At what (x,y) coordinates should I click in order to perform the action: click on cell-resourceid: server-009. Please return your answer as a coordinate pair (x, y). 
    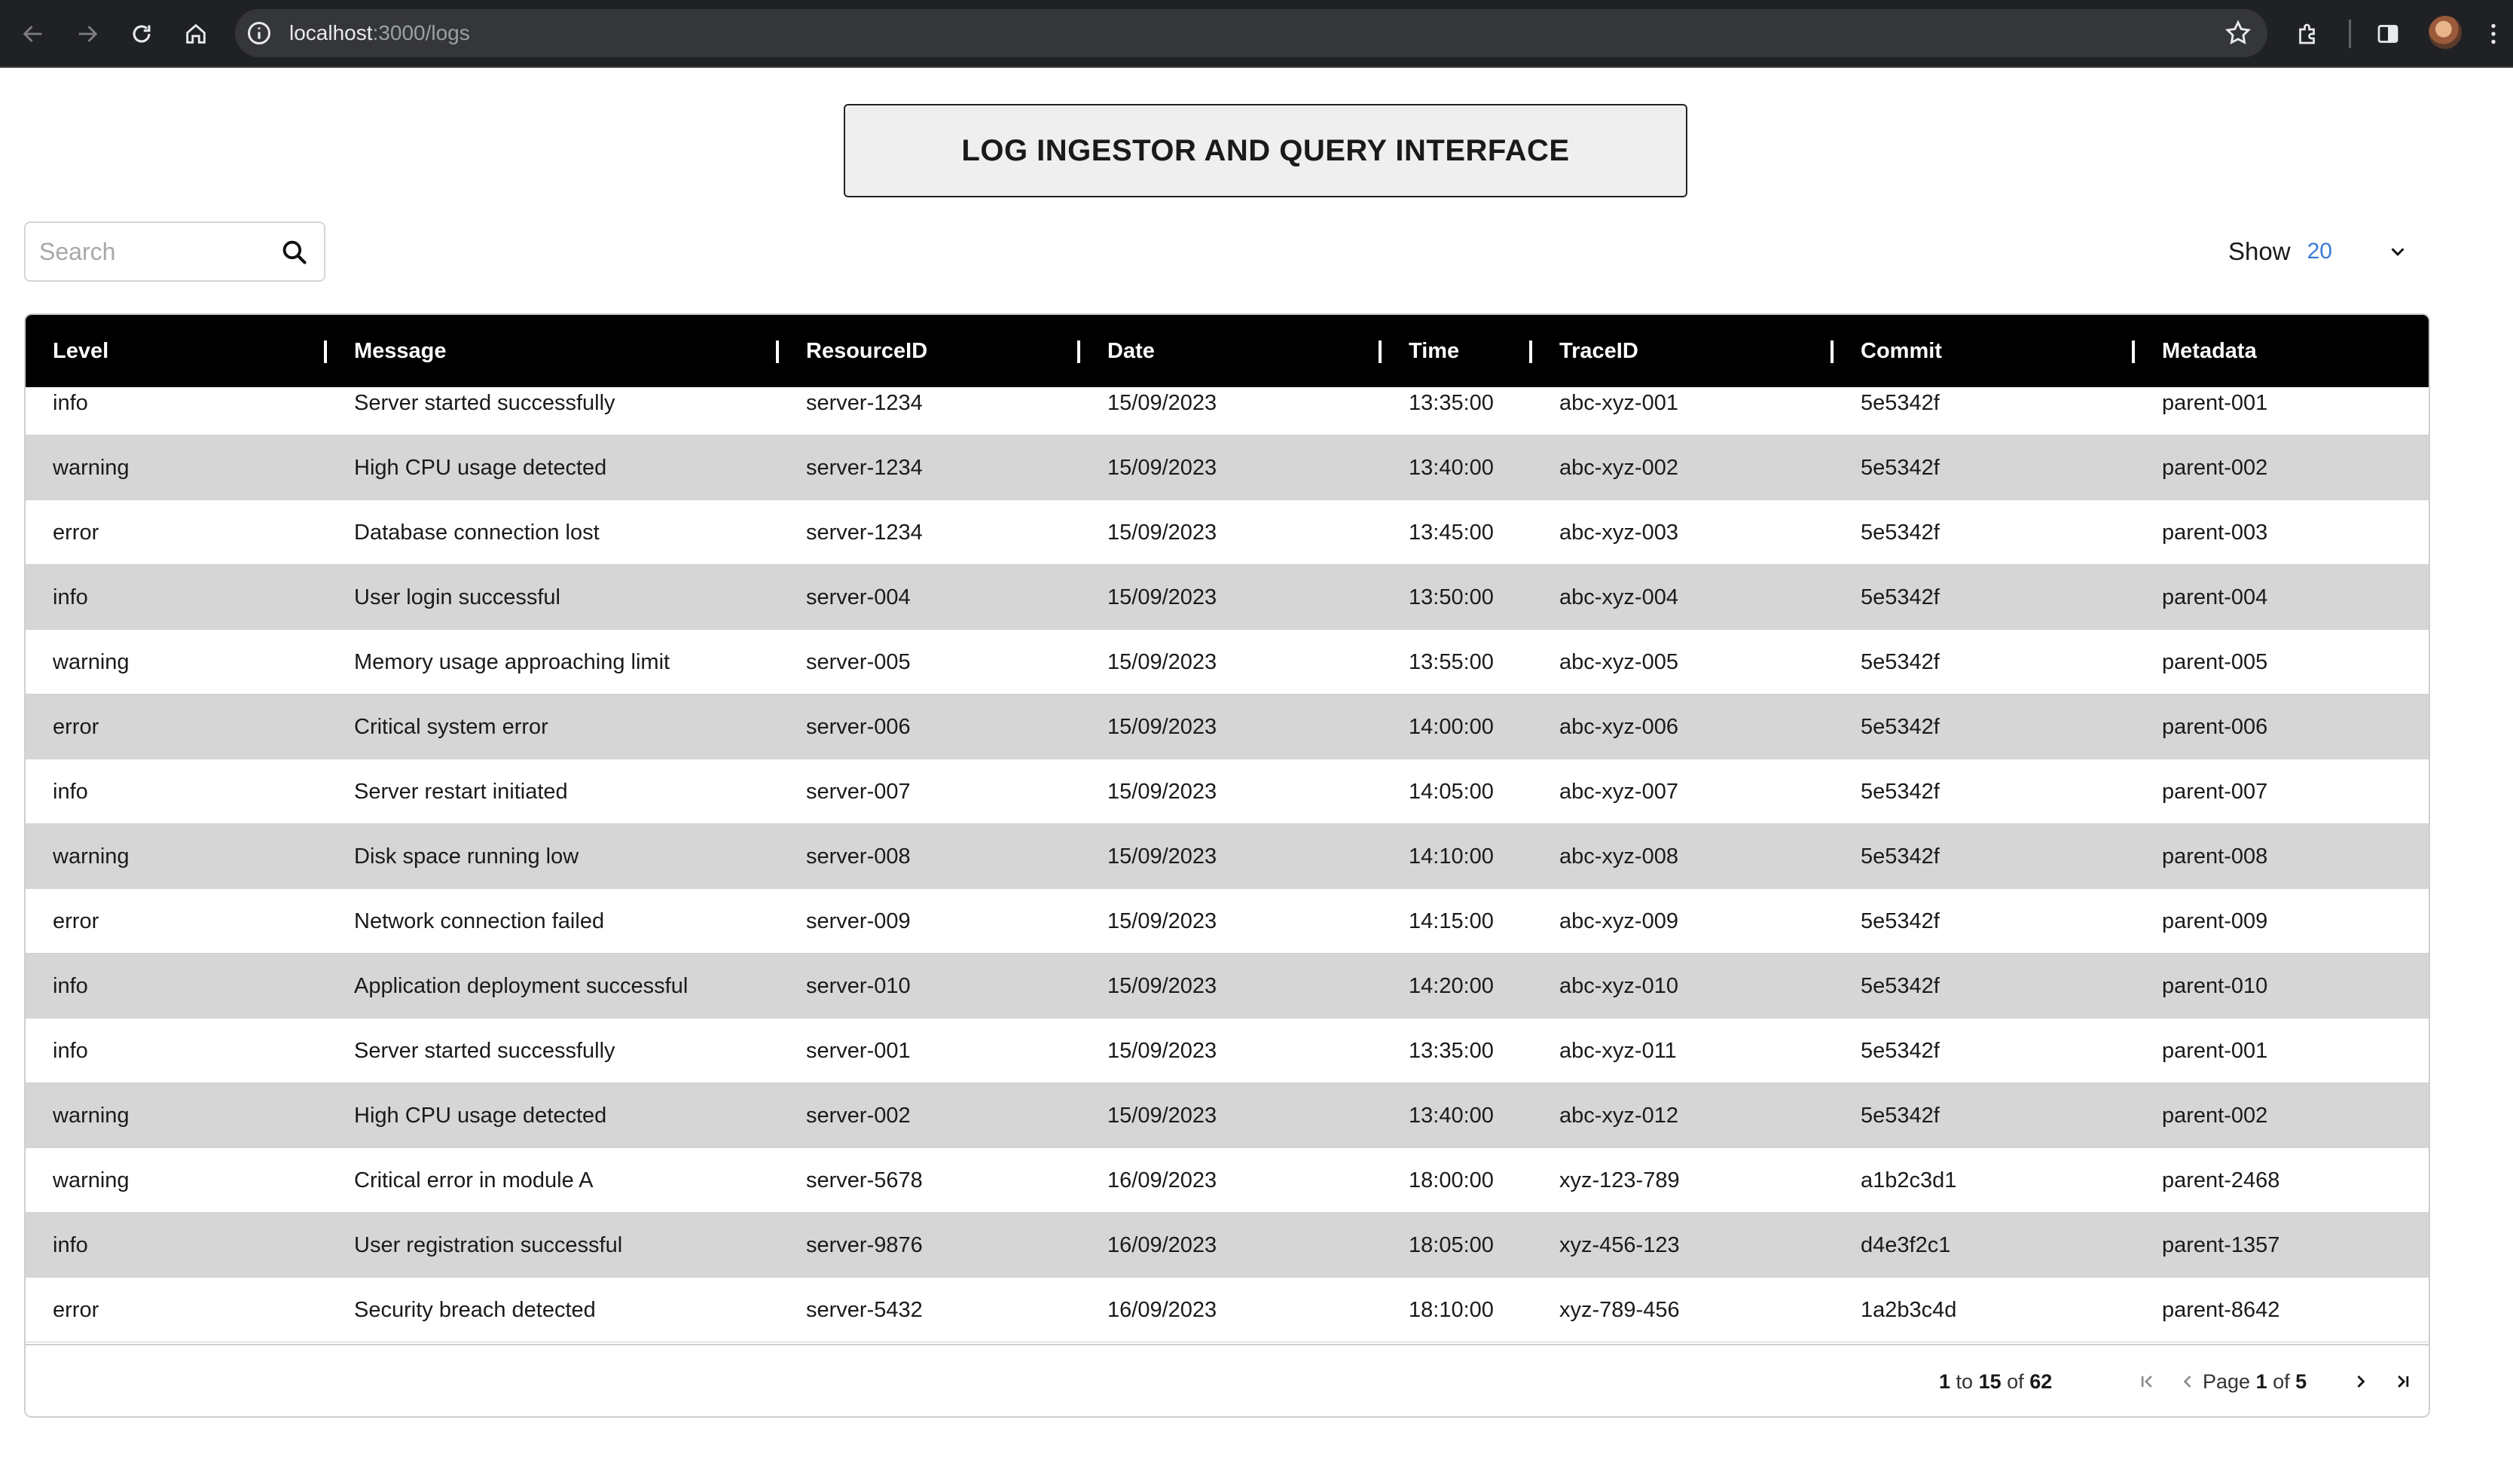
    Looking at the image, I should click on (858, 921).